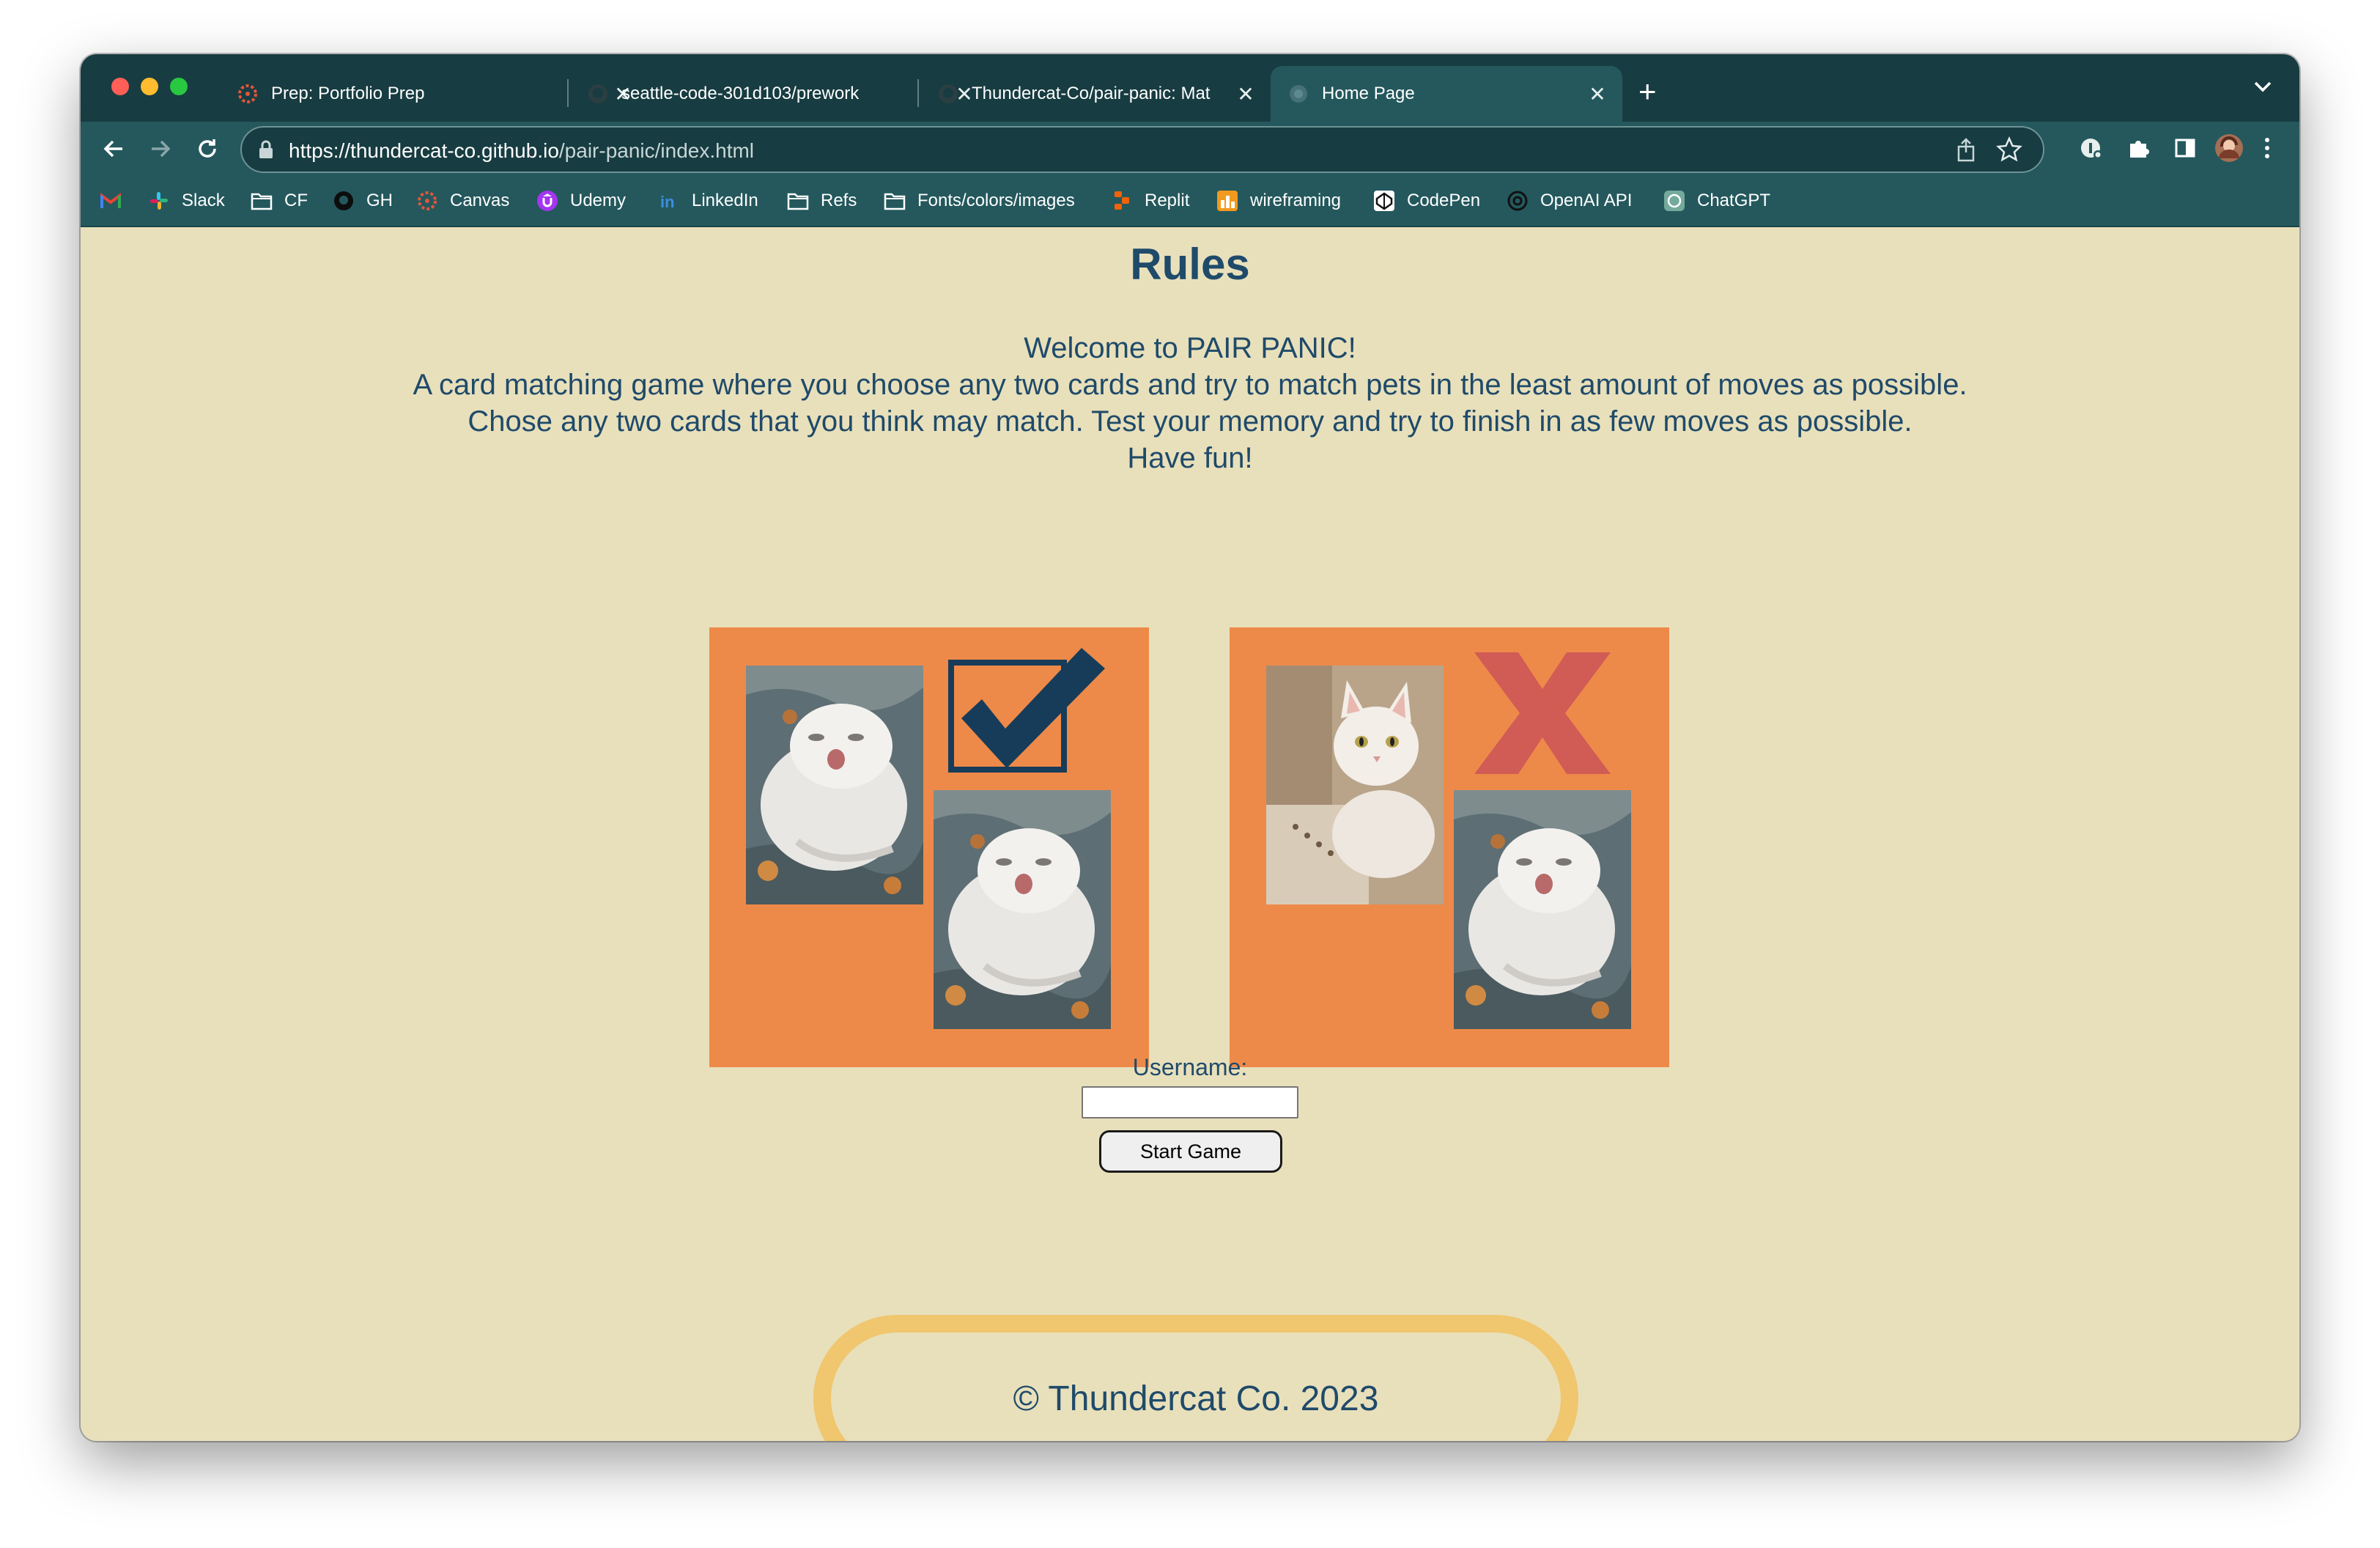  I want to click on bookmark-openai-api: OpenAI API, so click(1569, 201).